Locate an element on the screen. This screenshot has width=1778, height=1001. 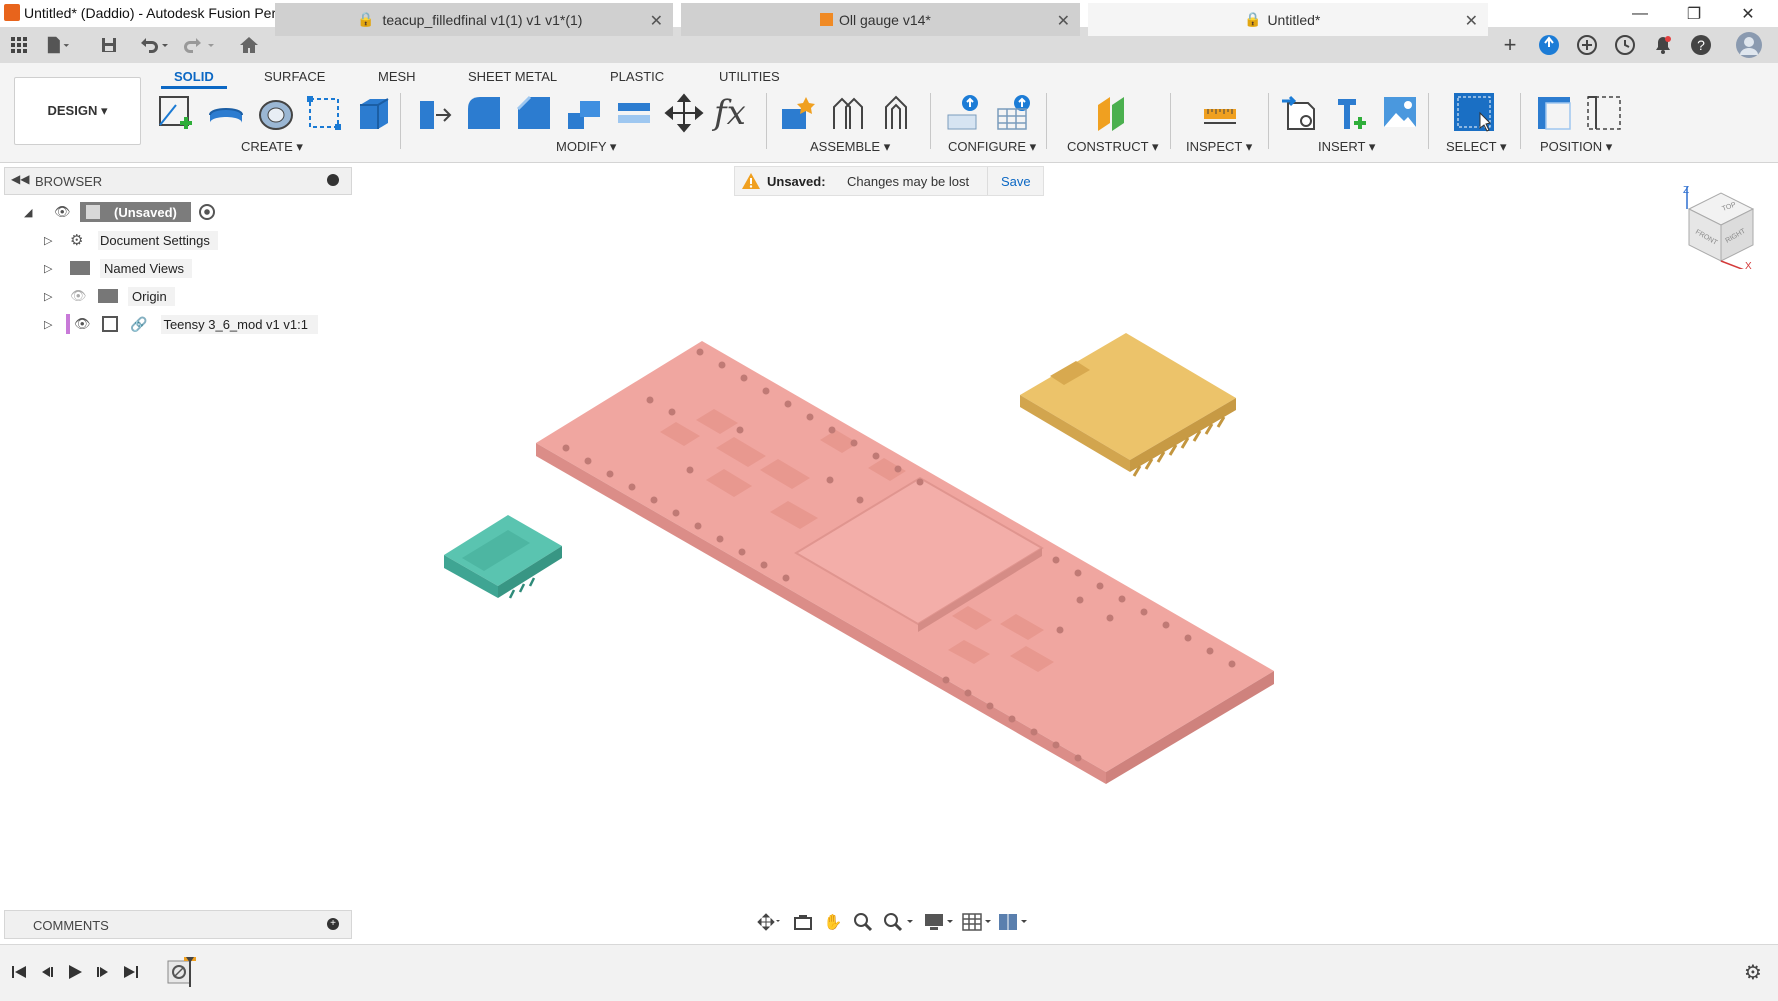
grid-snaps-icon is located at coordinates (977, 922).